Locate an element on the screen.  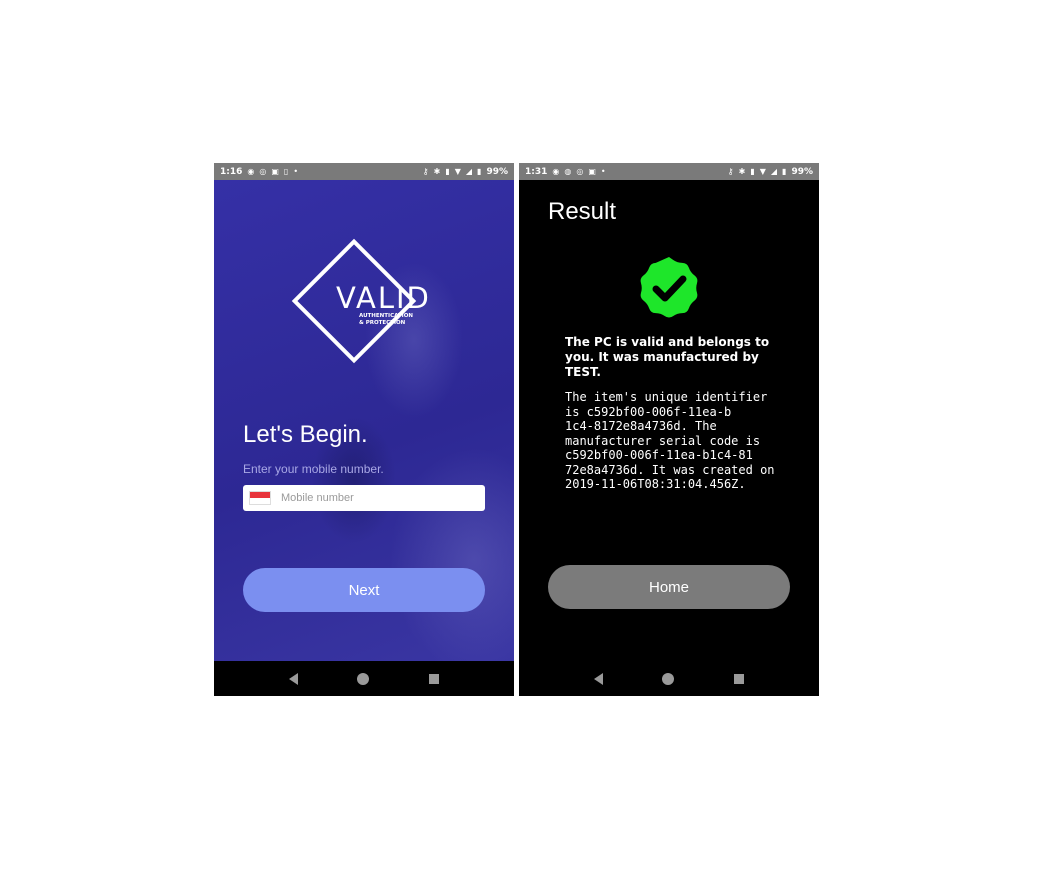
result-detail-line: 1c4-8172e8a4736d. The is located at coordinates (641, 426).